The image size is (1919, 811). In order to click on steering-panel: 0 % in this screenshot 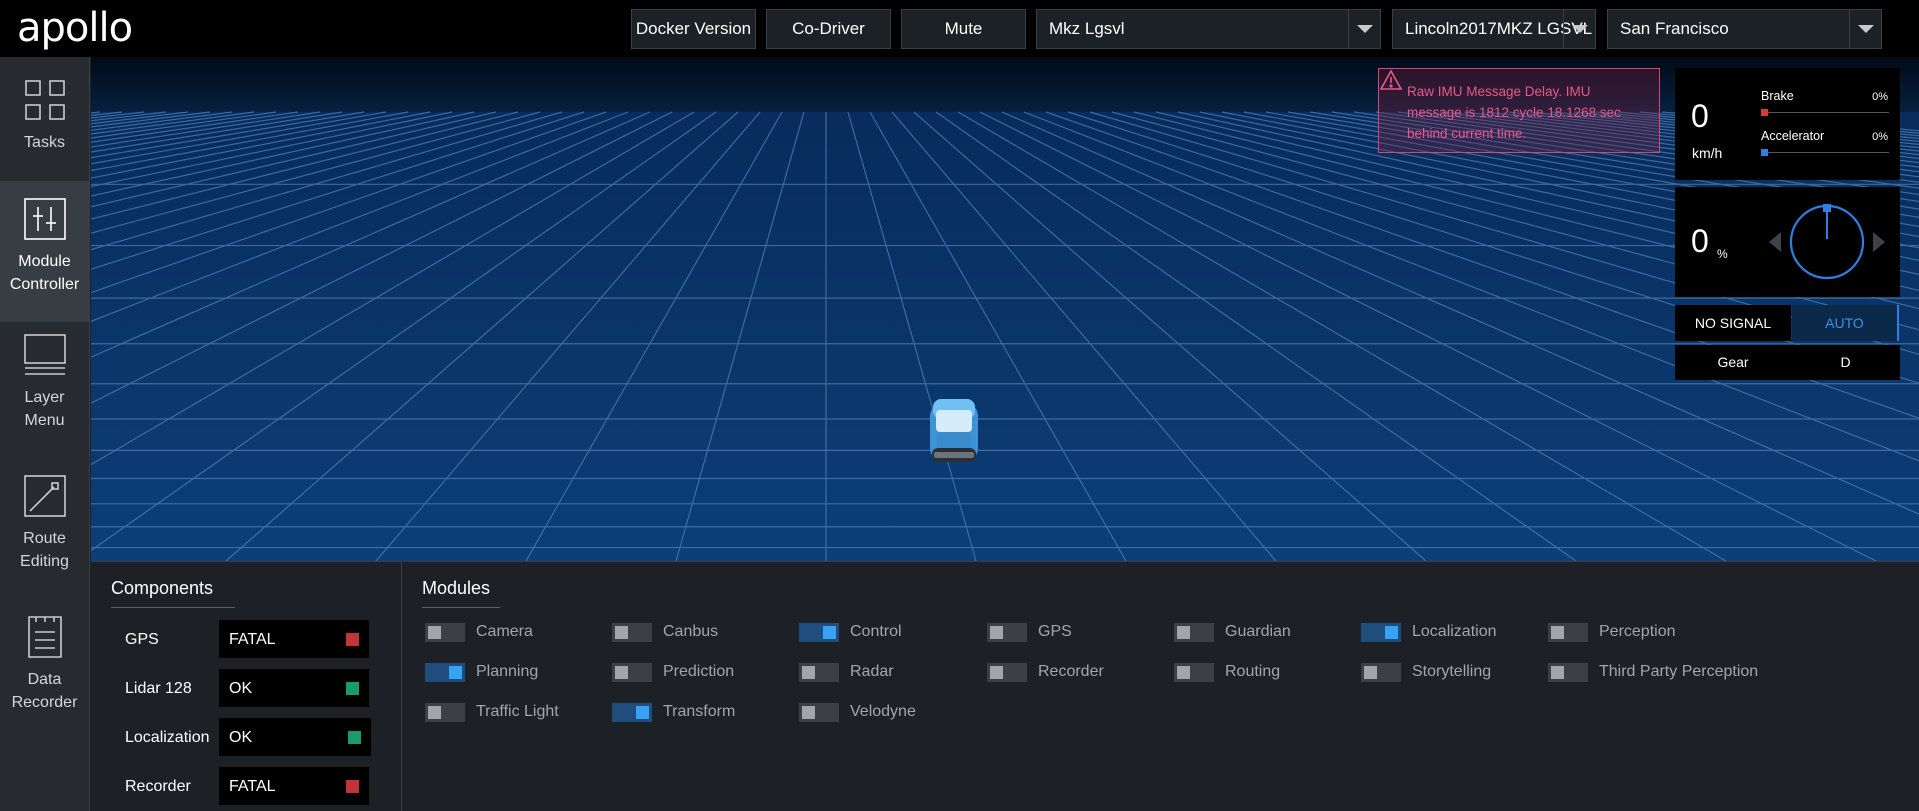, I will do `click(1787, 242)`.